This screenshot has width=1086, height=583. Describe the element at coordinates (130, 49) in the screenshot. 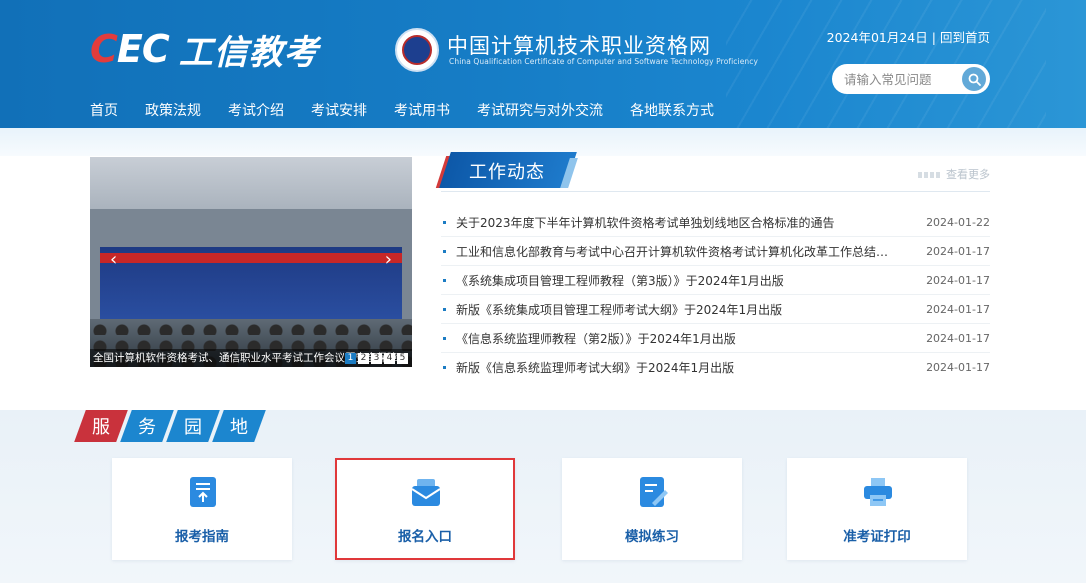

I see `cec-logo-mark: CEC` at that location.